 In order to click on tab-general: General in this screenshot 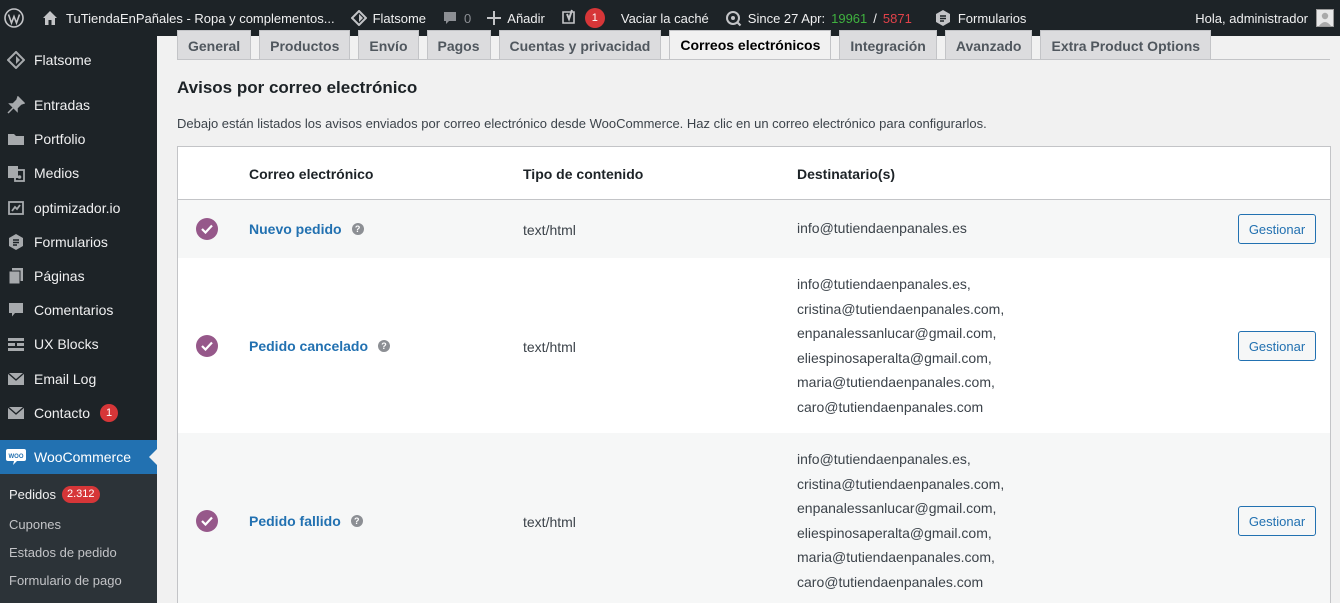, I will do `click(214, 45)`.